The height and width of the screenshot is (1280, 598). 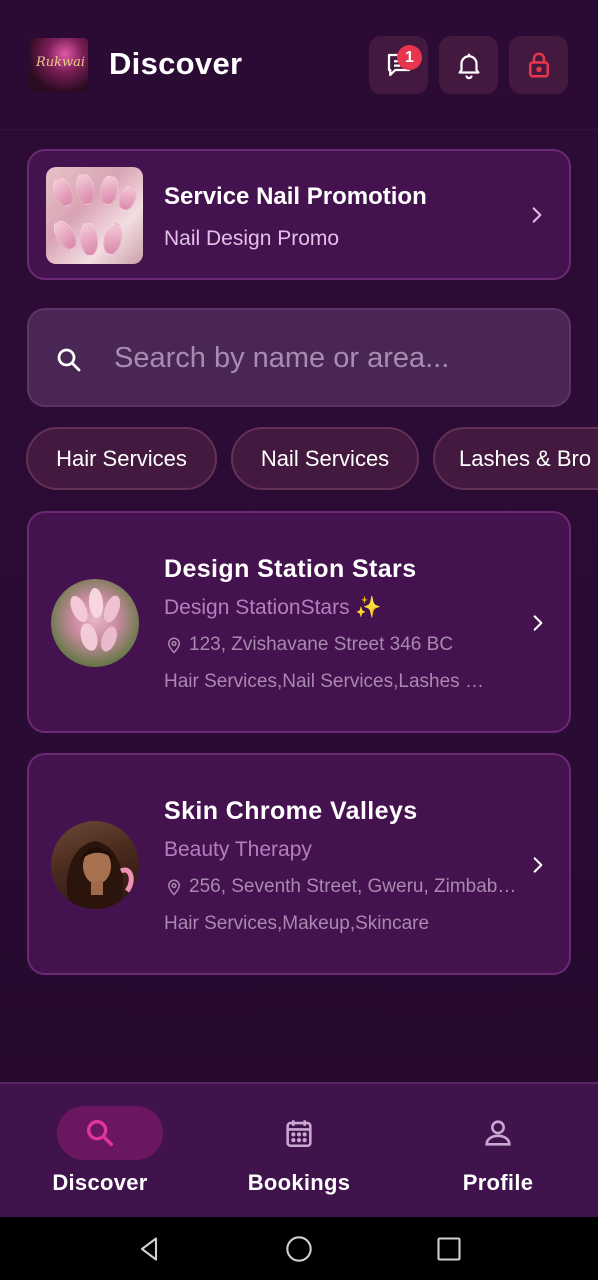 What do you see at coordinates (498, 1133) in the screenshot?
I see `person-icon` at bounding box center [498, 1133].